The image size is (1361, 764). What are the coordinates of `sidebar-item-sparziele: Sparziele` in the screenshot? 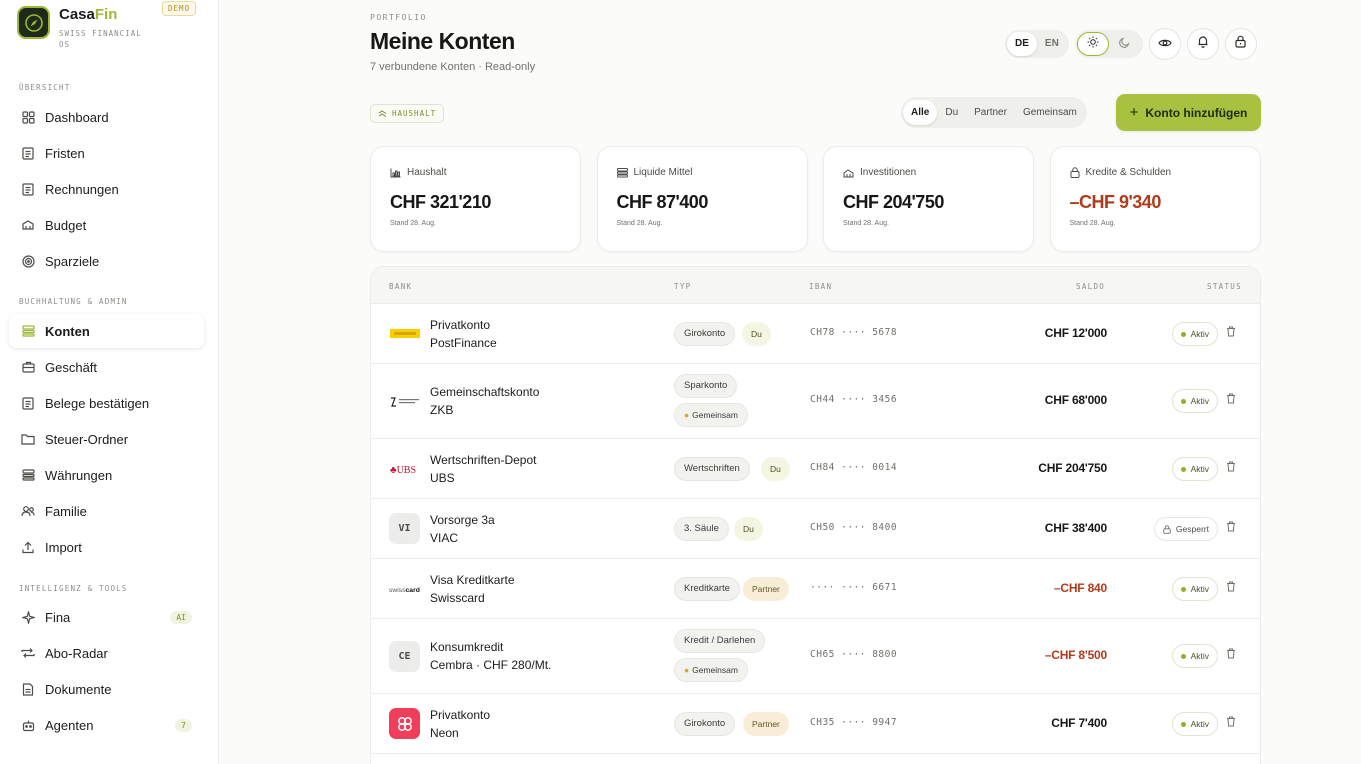 It's located at (106, 261).